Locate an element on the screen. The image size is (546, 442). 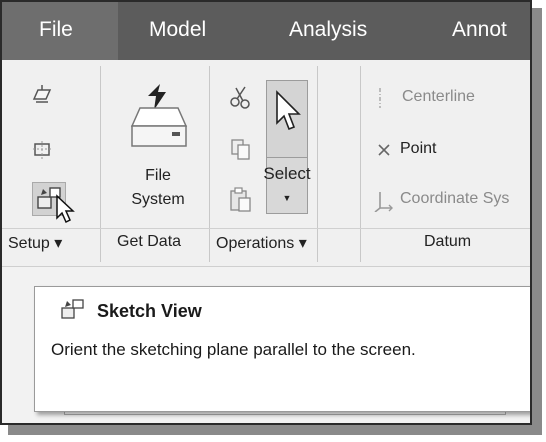
sketch-plane-button is located at coordinates (42, 150).